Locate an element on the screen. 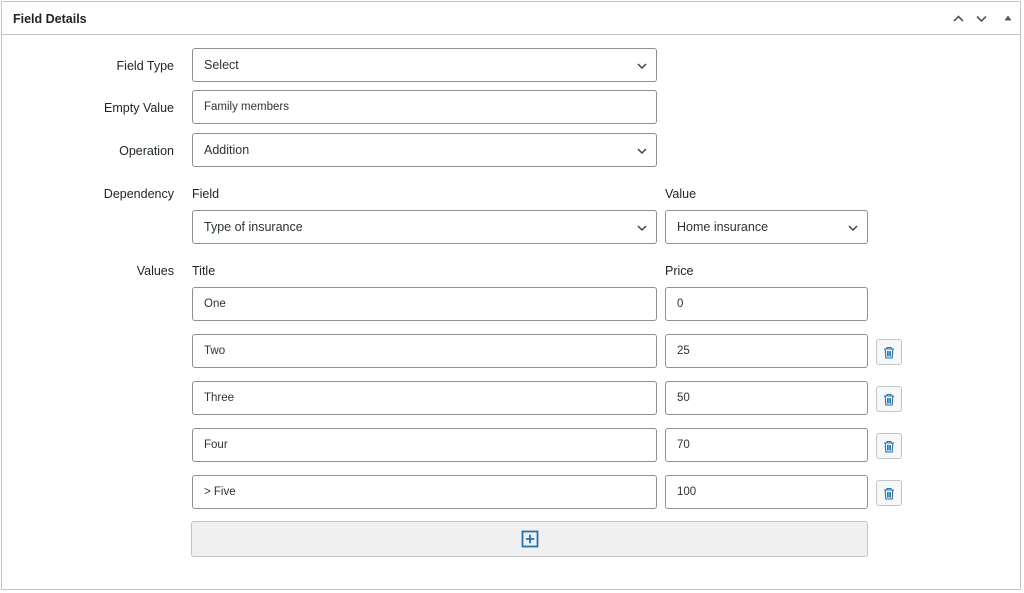 The image size is (1024, 593). panel-header: Field Details is located at coordinates (511, 18).